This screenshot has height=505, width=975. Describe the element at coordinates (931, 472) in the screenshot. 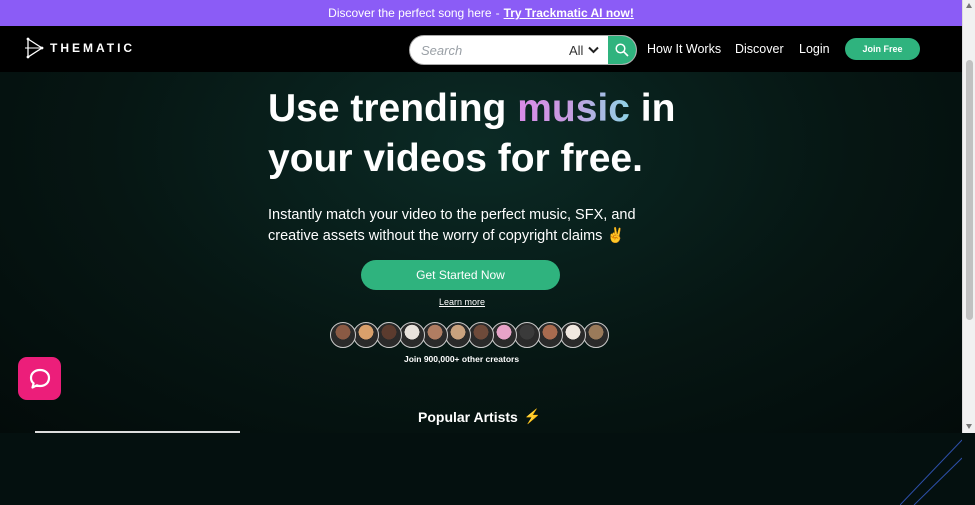

I see `decorative-lines` at that location.